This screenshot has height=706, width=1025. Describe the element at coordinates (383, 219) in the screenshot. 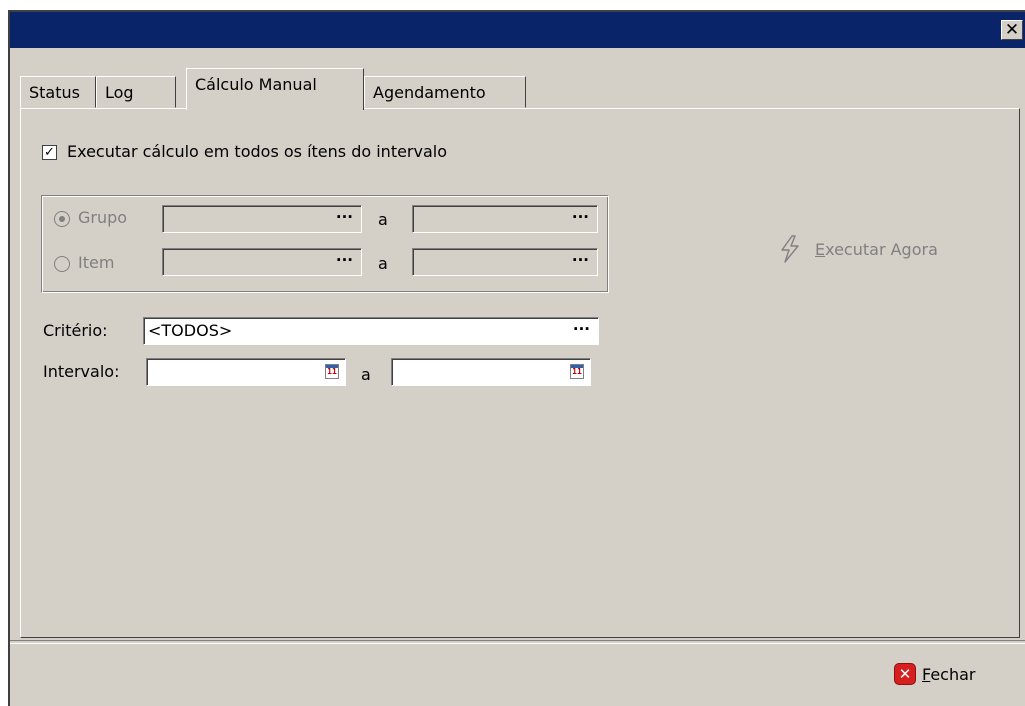

I see `grupo-range-separator: a` at that location.